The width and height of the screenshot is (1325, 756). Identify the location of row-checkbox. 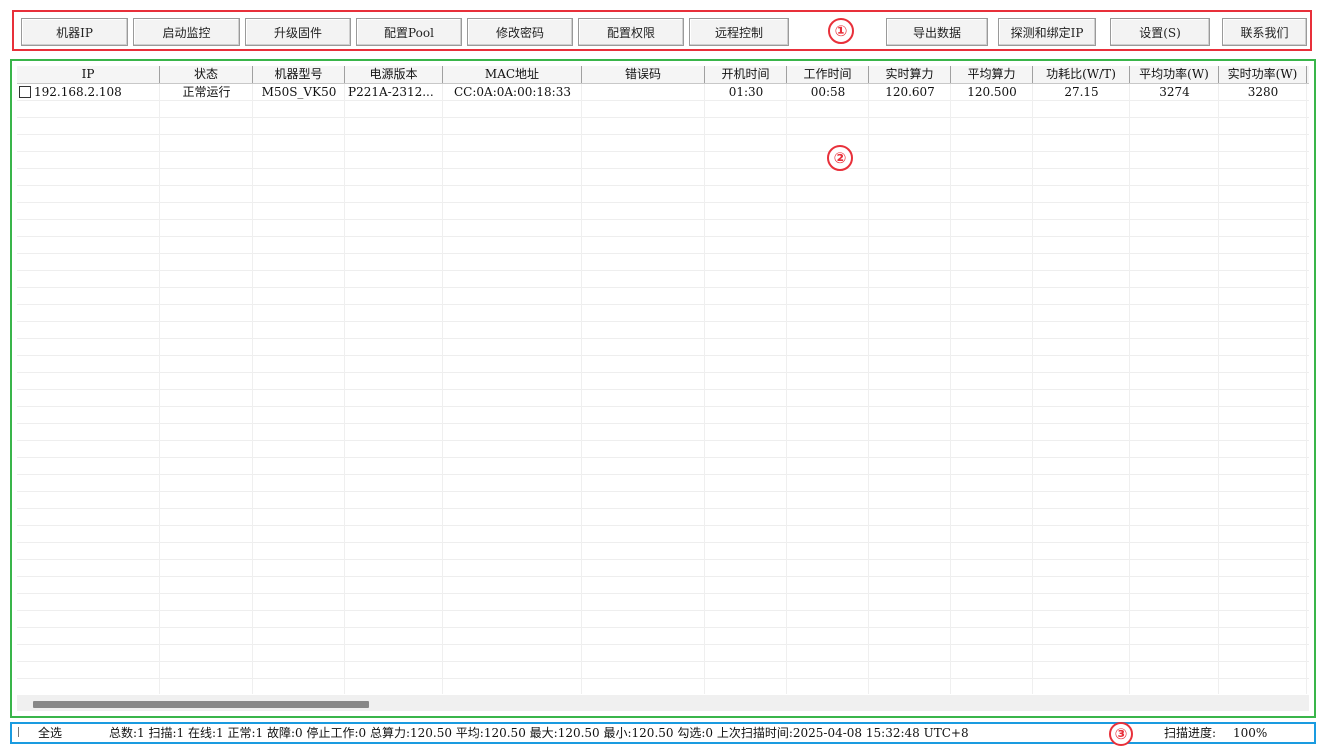
(25, 92).